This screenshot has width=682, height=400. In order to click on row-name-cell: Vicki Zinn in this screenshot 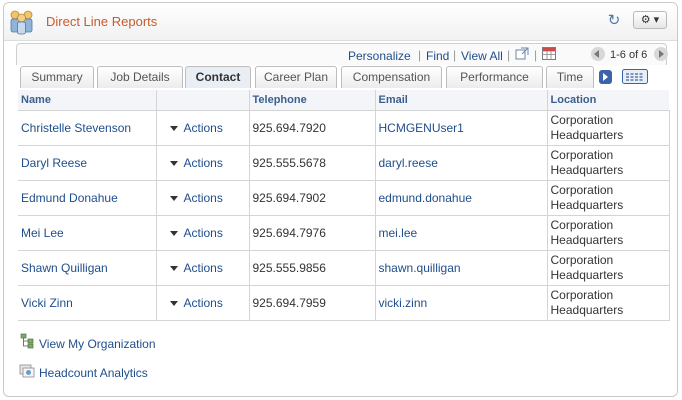, I will do `click(87, 303)`.